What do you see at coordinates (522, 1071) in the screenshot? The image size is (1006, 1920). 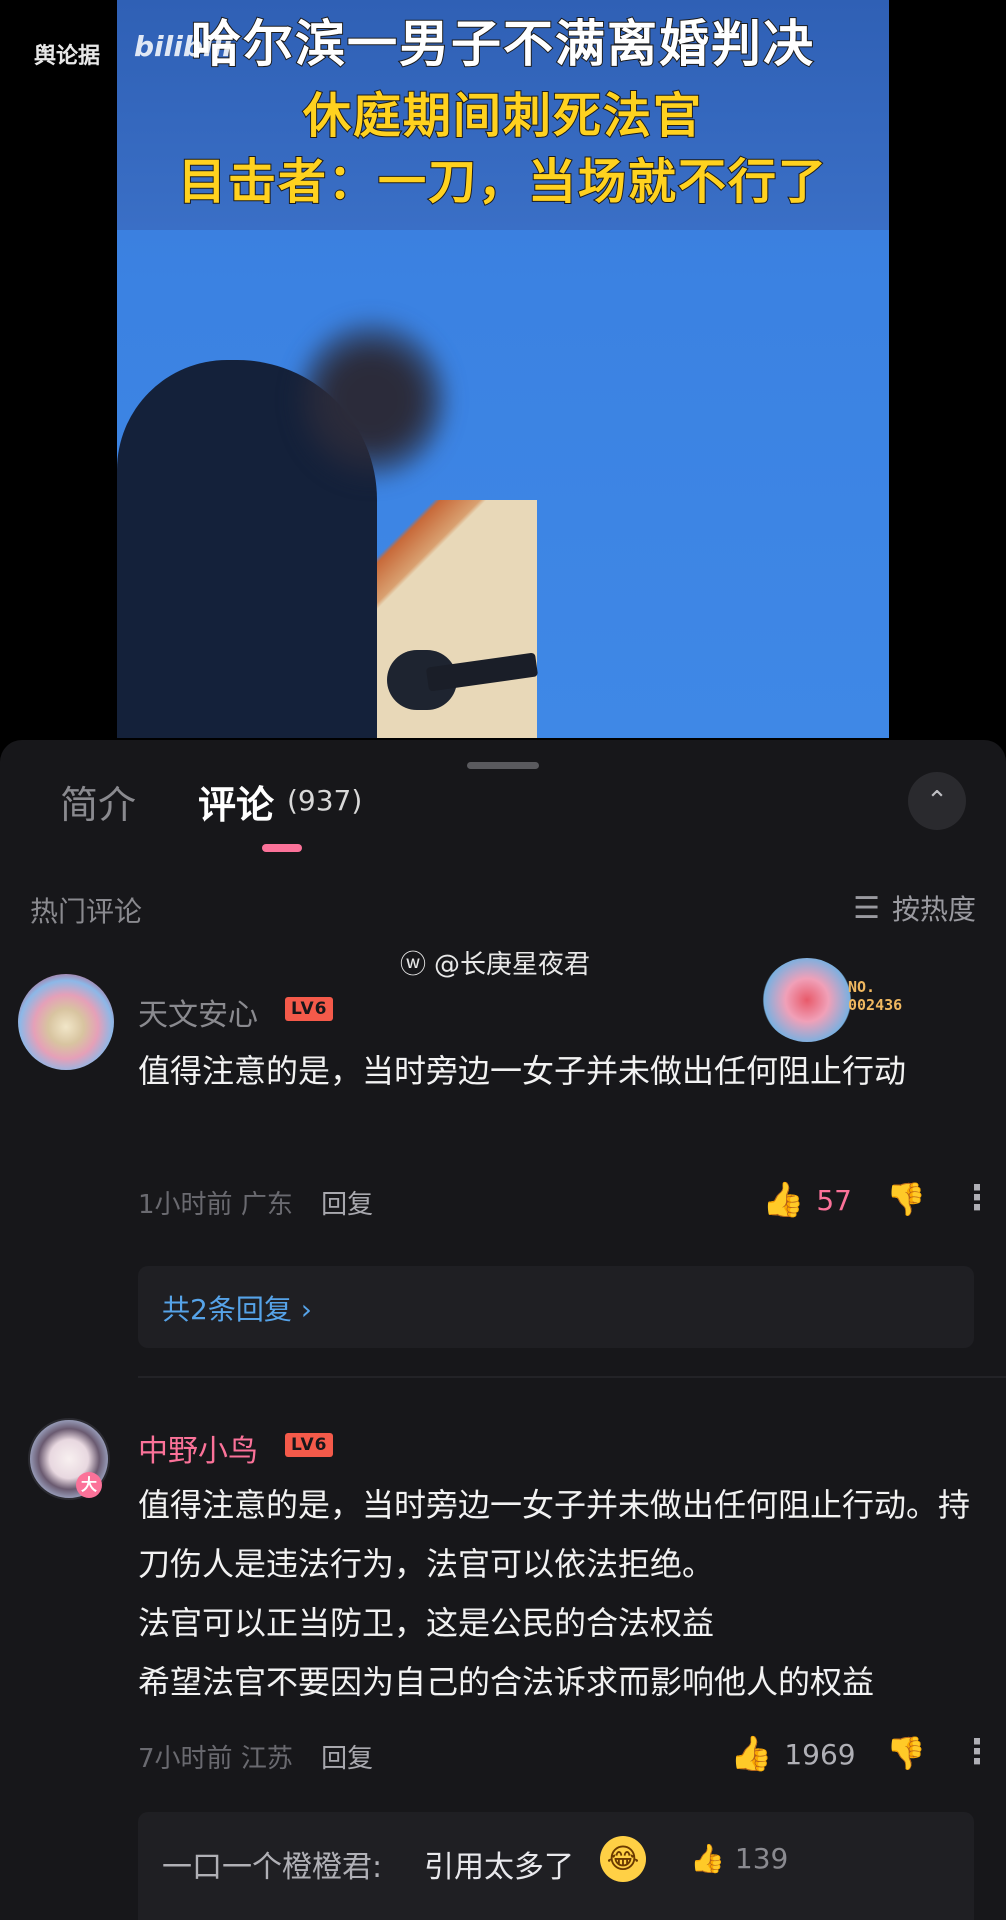 I see `comment-text: 值得注意的是，当时旁边一女子并未做出任何阻止行动` at bounding box center [522, 1071].